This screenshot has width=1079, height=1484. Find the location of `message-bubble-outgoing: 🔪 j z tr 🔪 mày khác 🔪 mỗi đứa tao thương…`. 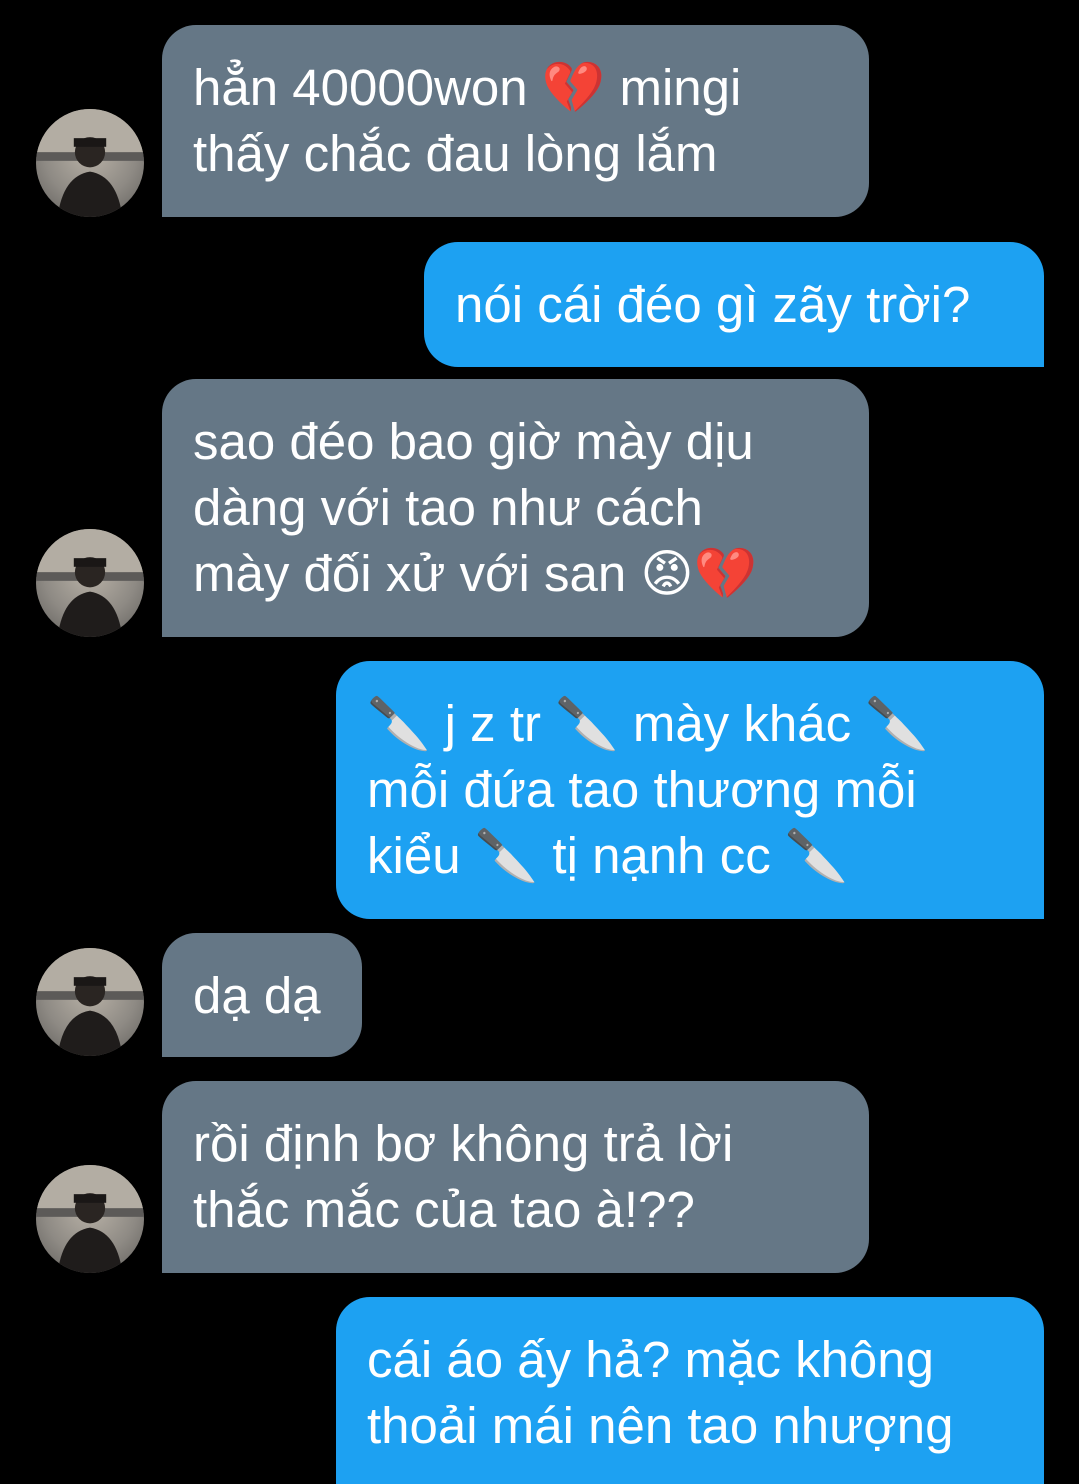

message-bubble-outgoing: 🔪 j z tr 🔪 mày khác 🔪 mỗi đứa tao thương… is located at coordinates (690, 790).